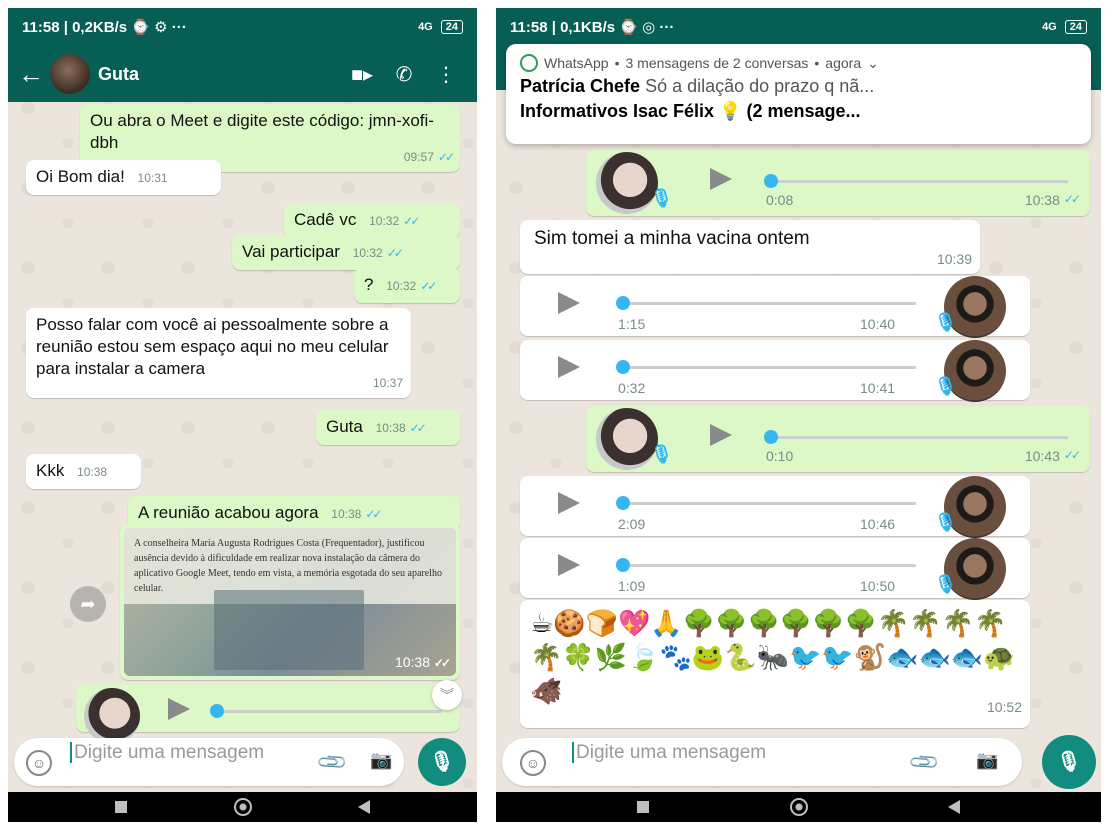 This screenshot has width=1110, height=829. Describe the element at coordinates (775, 569) in the screenshot. I see `audio-message: 1:09 10:50 🎙` at that location.